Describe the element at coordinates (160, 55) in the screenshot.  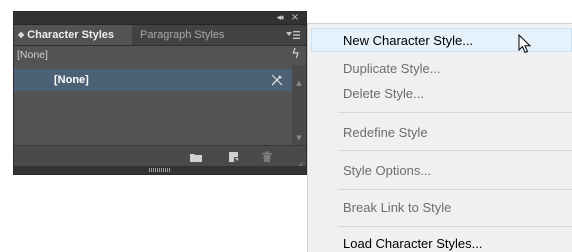
I see `current-style-indicator: [None] ϟ` at that location.